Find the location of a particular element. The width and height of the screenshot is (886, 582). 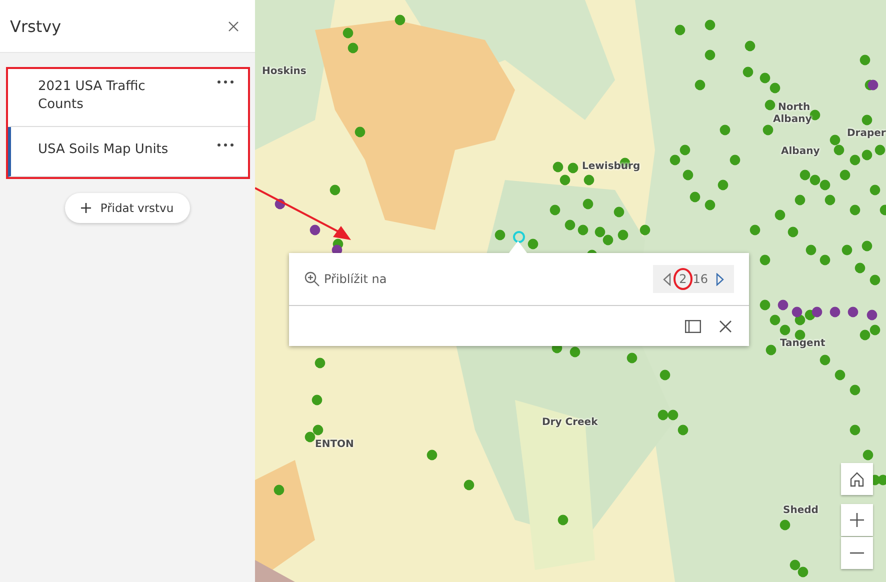

place-label: Dry Creek is located at coordinates (570, 422).